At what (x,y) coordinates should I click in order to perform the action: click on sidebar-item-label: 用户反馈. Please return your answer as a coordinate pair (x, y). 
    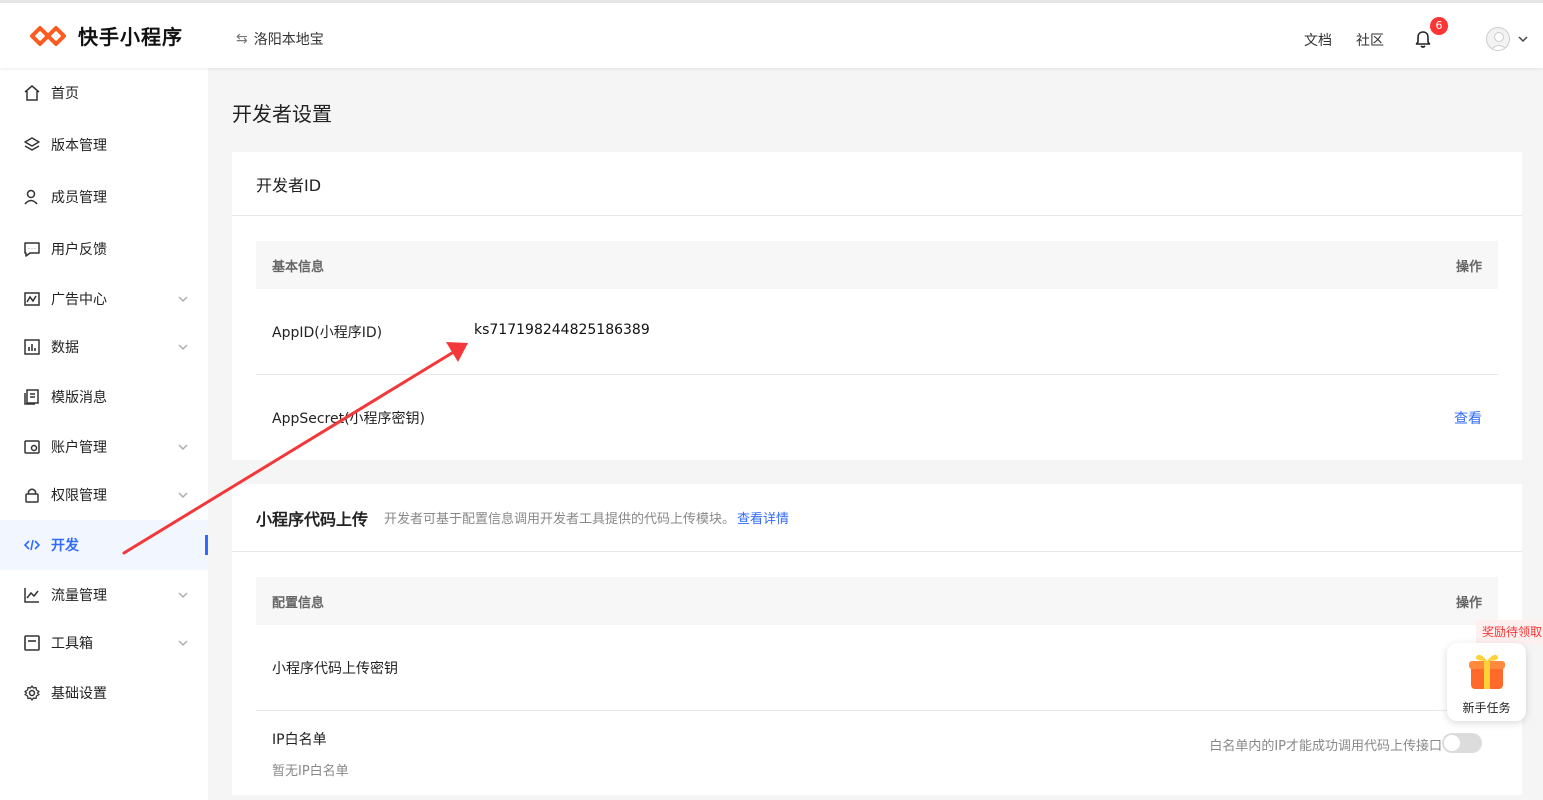
    Looking at the image, I should click on (79, 250).